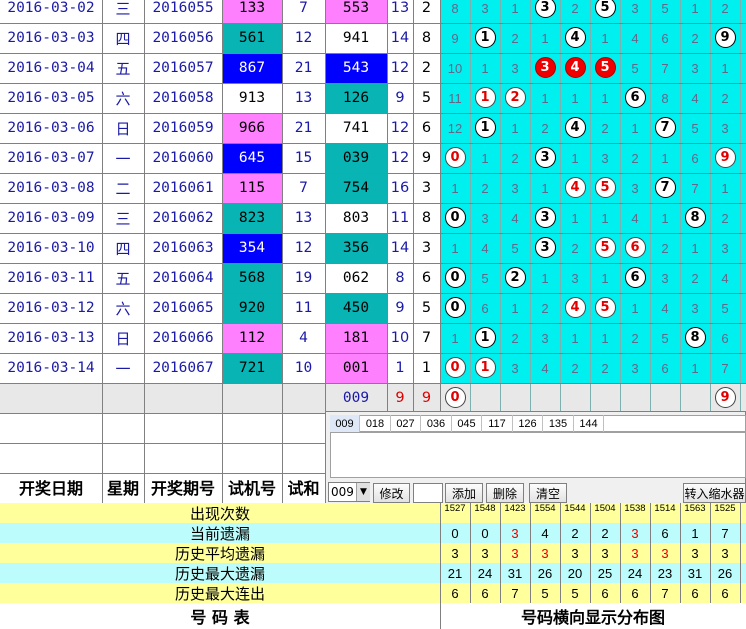  I want to click on number-select: 009 ▼, so click(349, 492).